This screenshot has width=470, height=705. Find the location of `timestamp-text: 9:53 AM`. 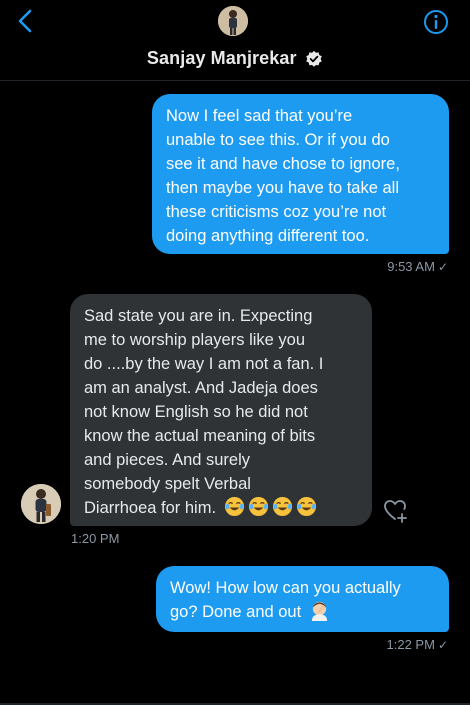

timestamp-text: 9:53 AM is located at coordinates (411, 266).